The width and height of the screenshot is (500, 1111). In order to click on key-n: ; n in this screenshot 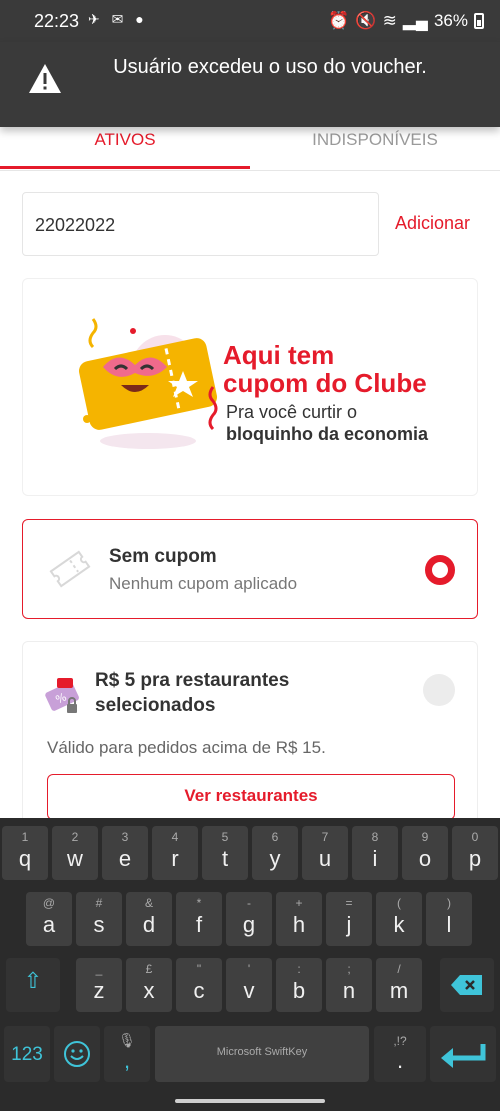, I will do `click(349, 985)`.